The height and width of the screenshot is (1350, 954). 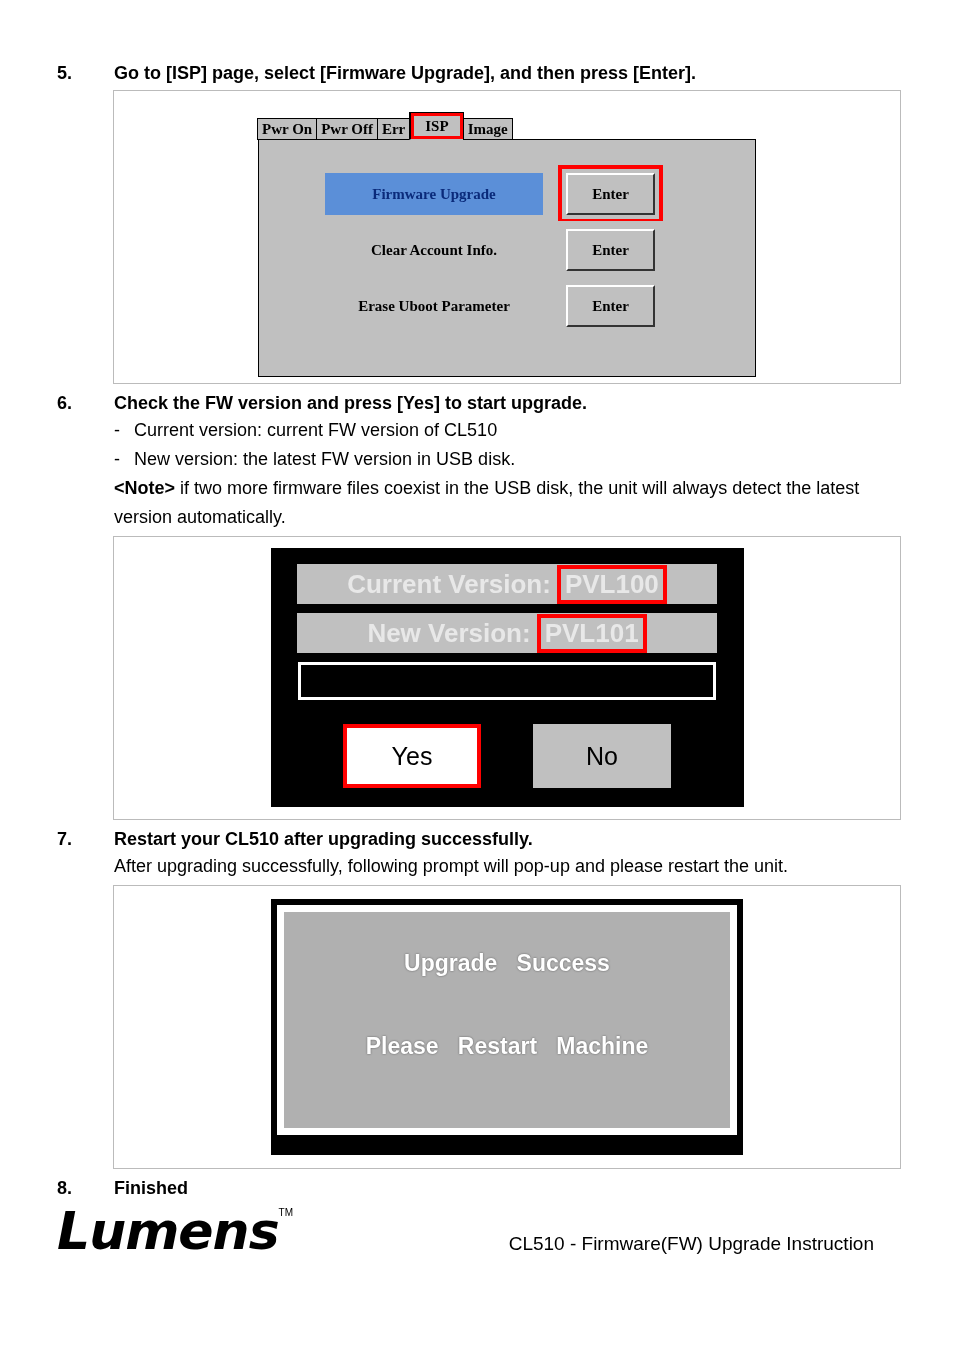 I want to click on step-number: 6., so click(x=65, y=403).